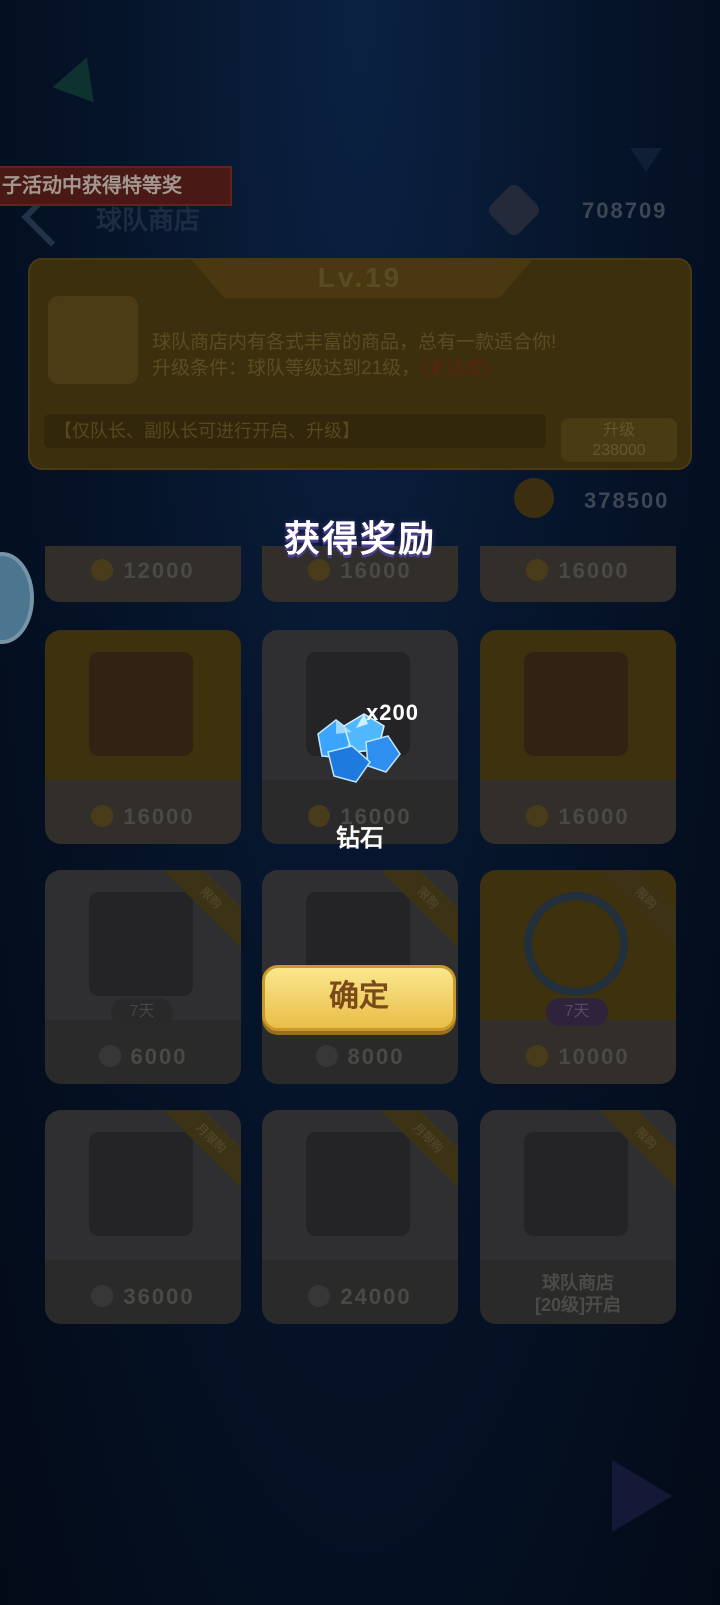 This screenshot has width=720, height=1605. I want to click on confirm-button: 确定, so click(359, 998).